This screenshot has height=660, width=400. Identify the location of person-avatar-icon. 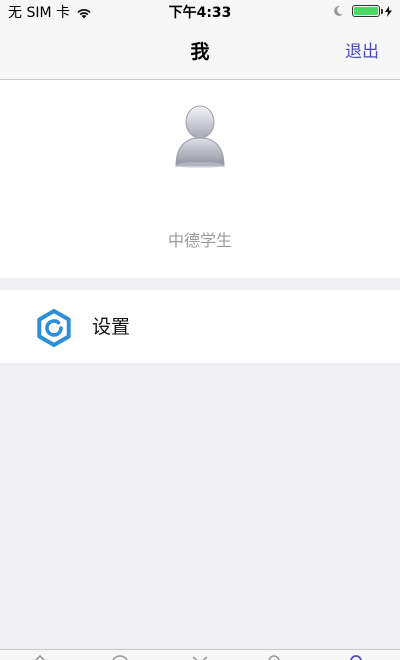
(200, 136).